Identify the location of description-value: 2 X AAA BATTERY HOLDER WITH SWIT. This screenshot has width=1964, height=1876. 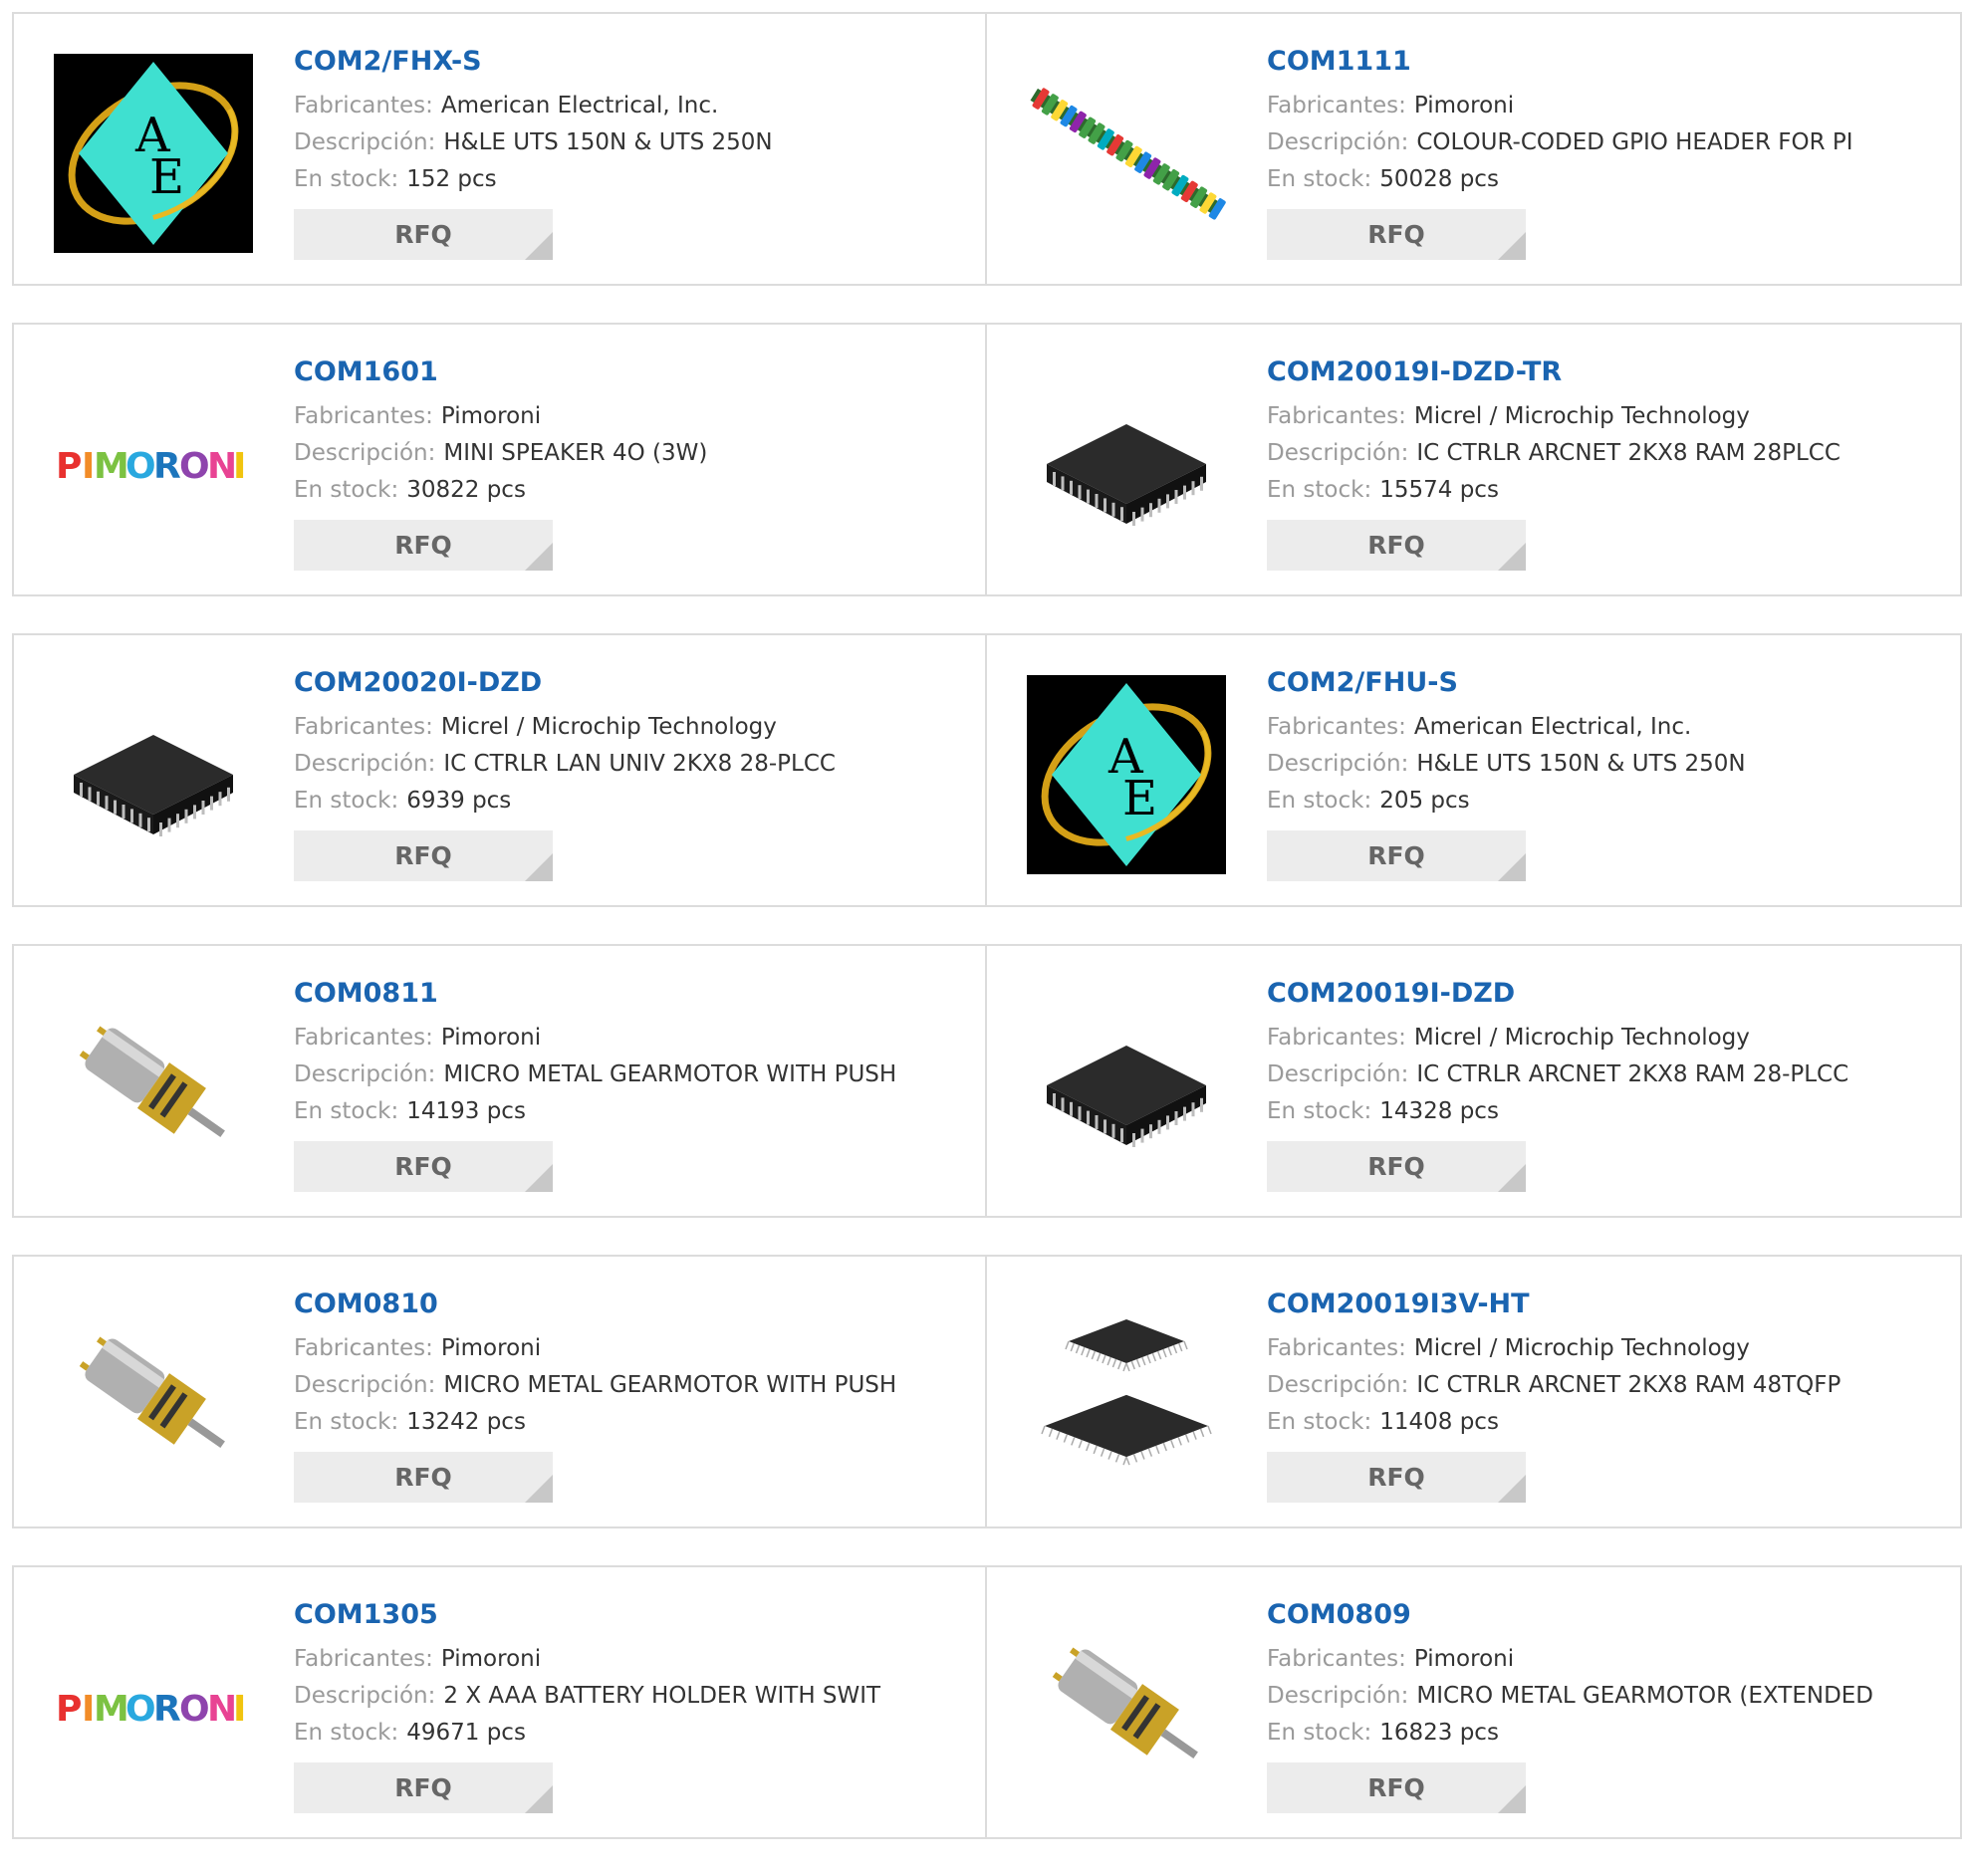
(662, 1696).